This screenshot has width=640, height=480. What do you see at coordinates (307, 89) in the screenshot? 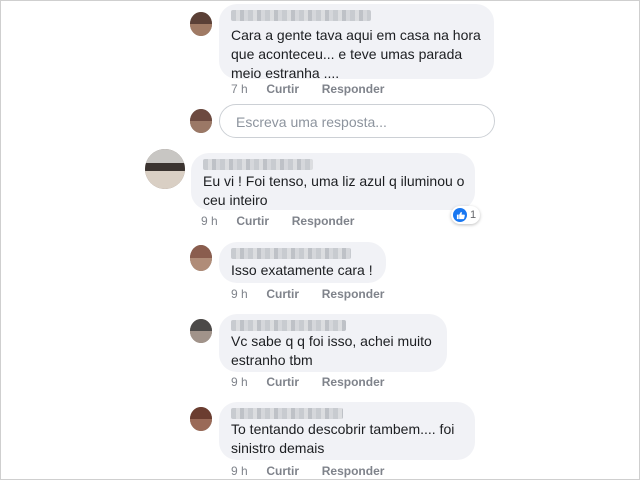
I see `comment-meta: 7 h Curtir Responder` at bounding box center [307, 89].